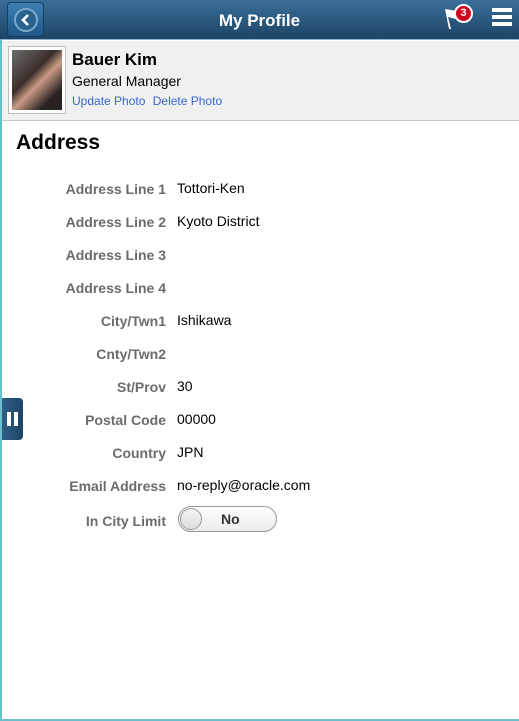 This screenshot has width=519, height=721. I want to click on toggle-state: No, so click(230, 519).